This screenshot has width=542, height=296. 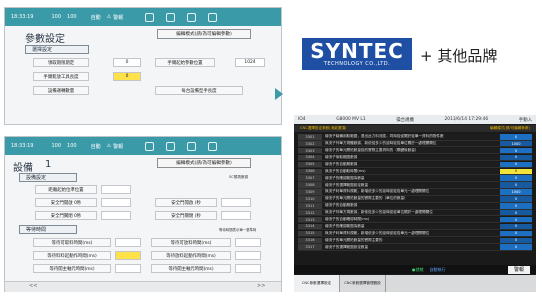 What do you see at coordinates (466, 119) in the screenshot?
I see `datetime-label: 2013/6/14 17:29:46` at bounding box center [466, 119].